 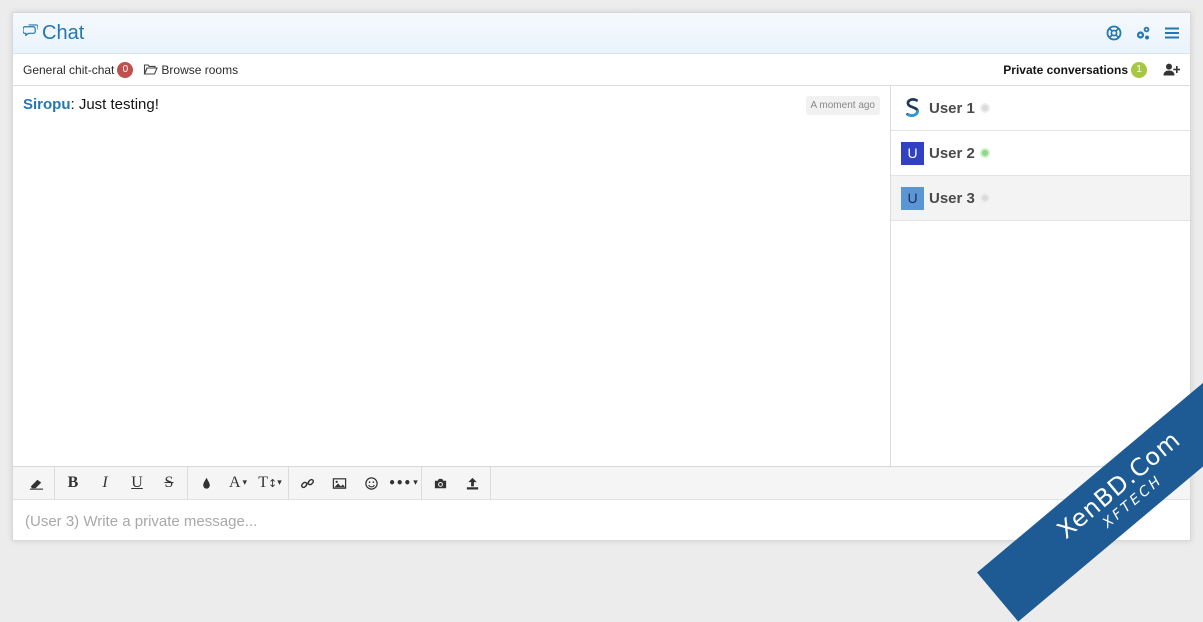 I want to click on tabs-left: General chit-chat 0 Browse rooms, so click(x=130, y=69).